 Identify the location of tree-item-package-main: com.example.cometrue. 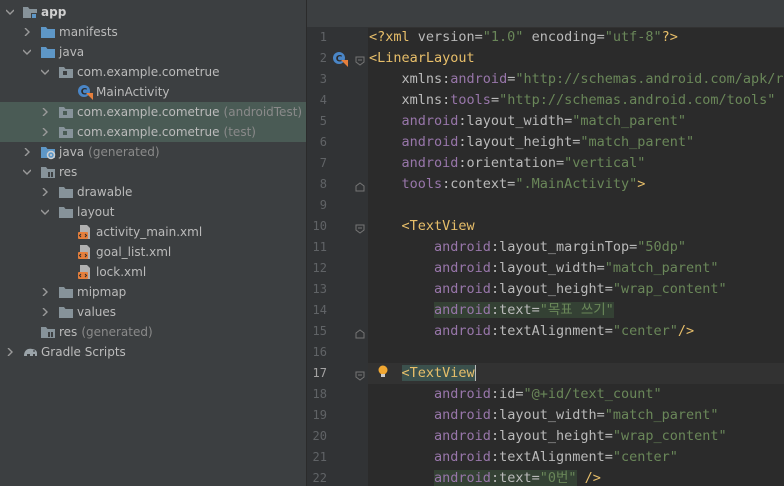
(153, 72).